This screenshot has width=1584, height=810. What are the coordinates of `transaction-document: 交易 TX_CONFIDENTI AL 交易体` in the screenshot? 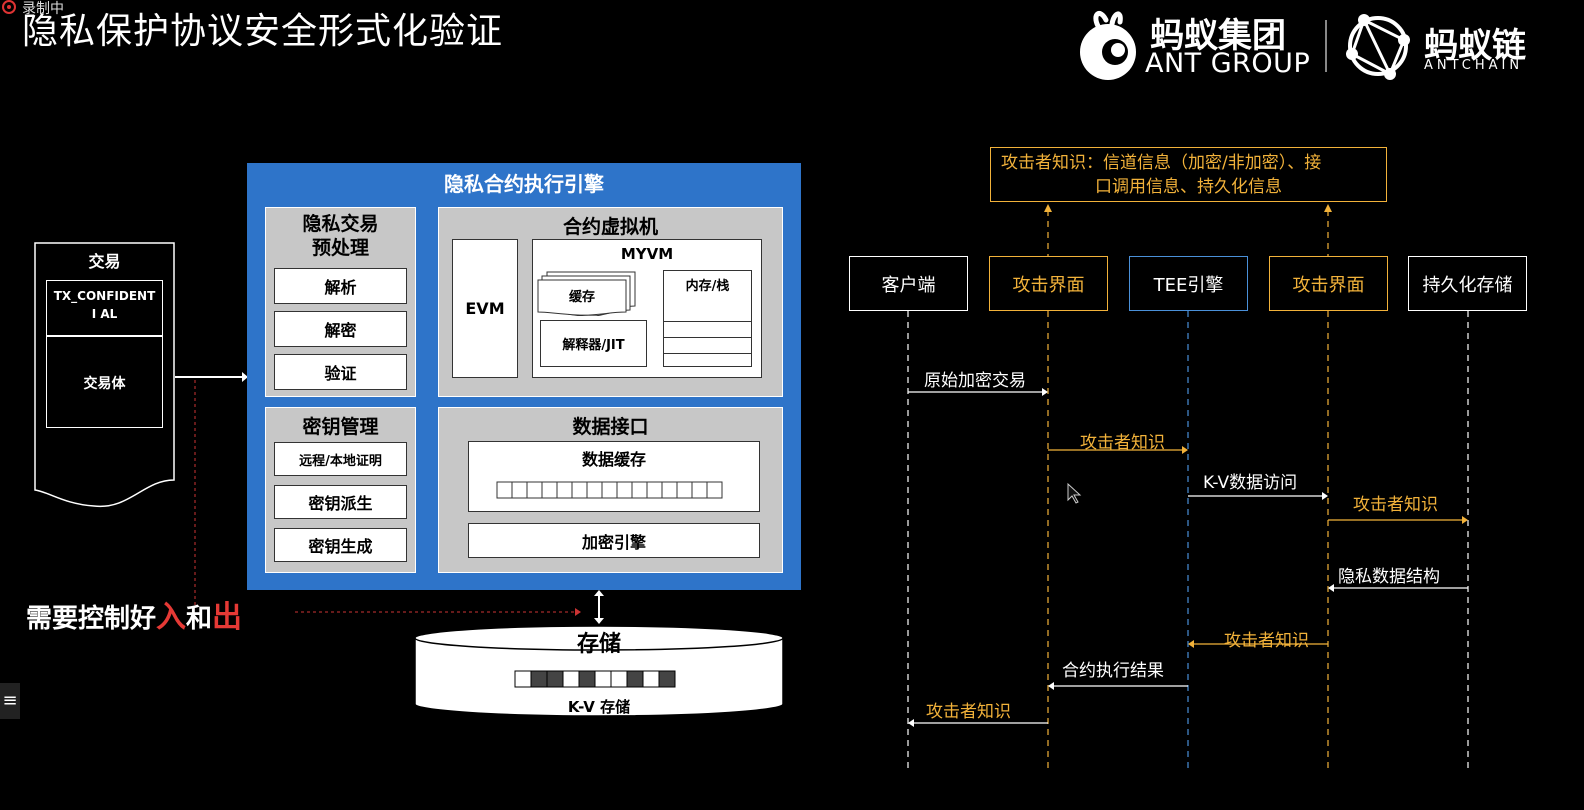 It's located at (104, 376).